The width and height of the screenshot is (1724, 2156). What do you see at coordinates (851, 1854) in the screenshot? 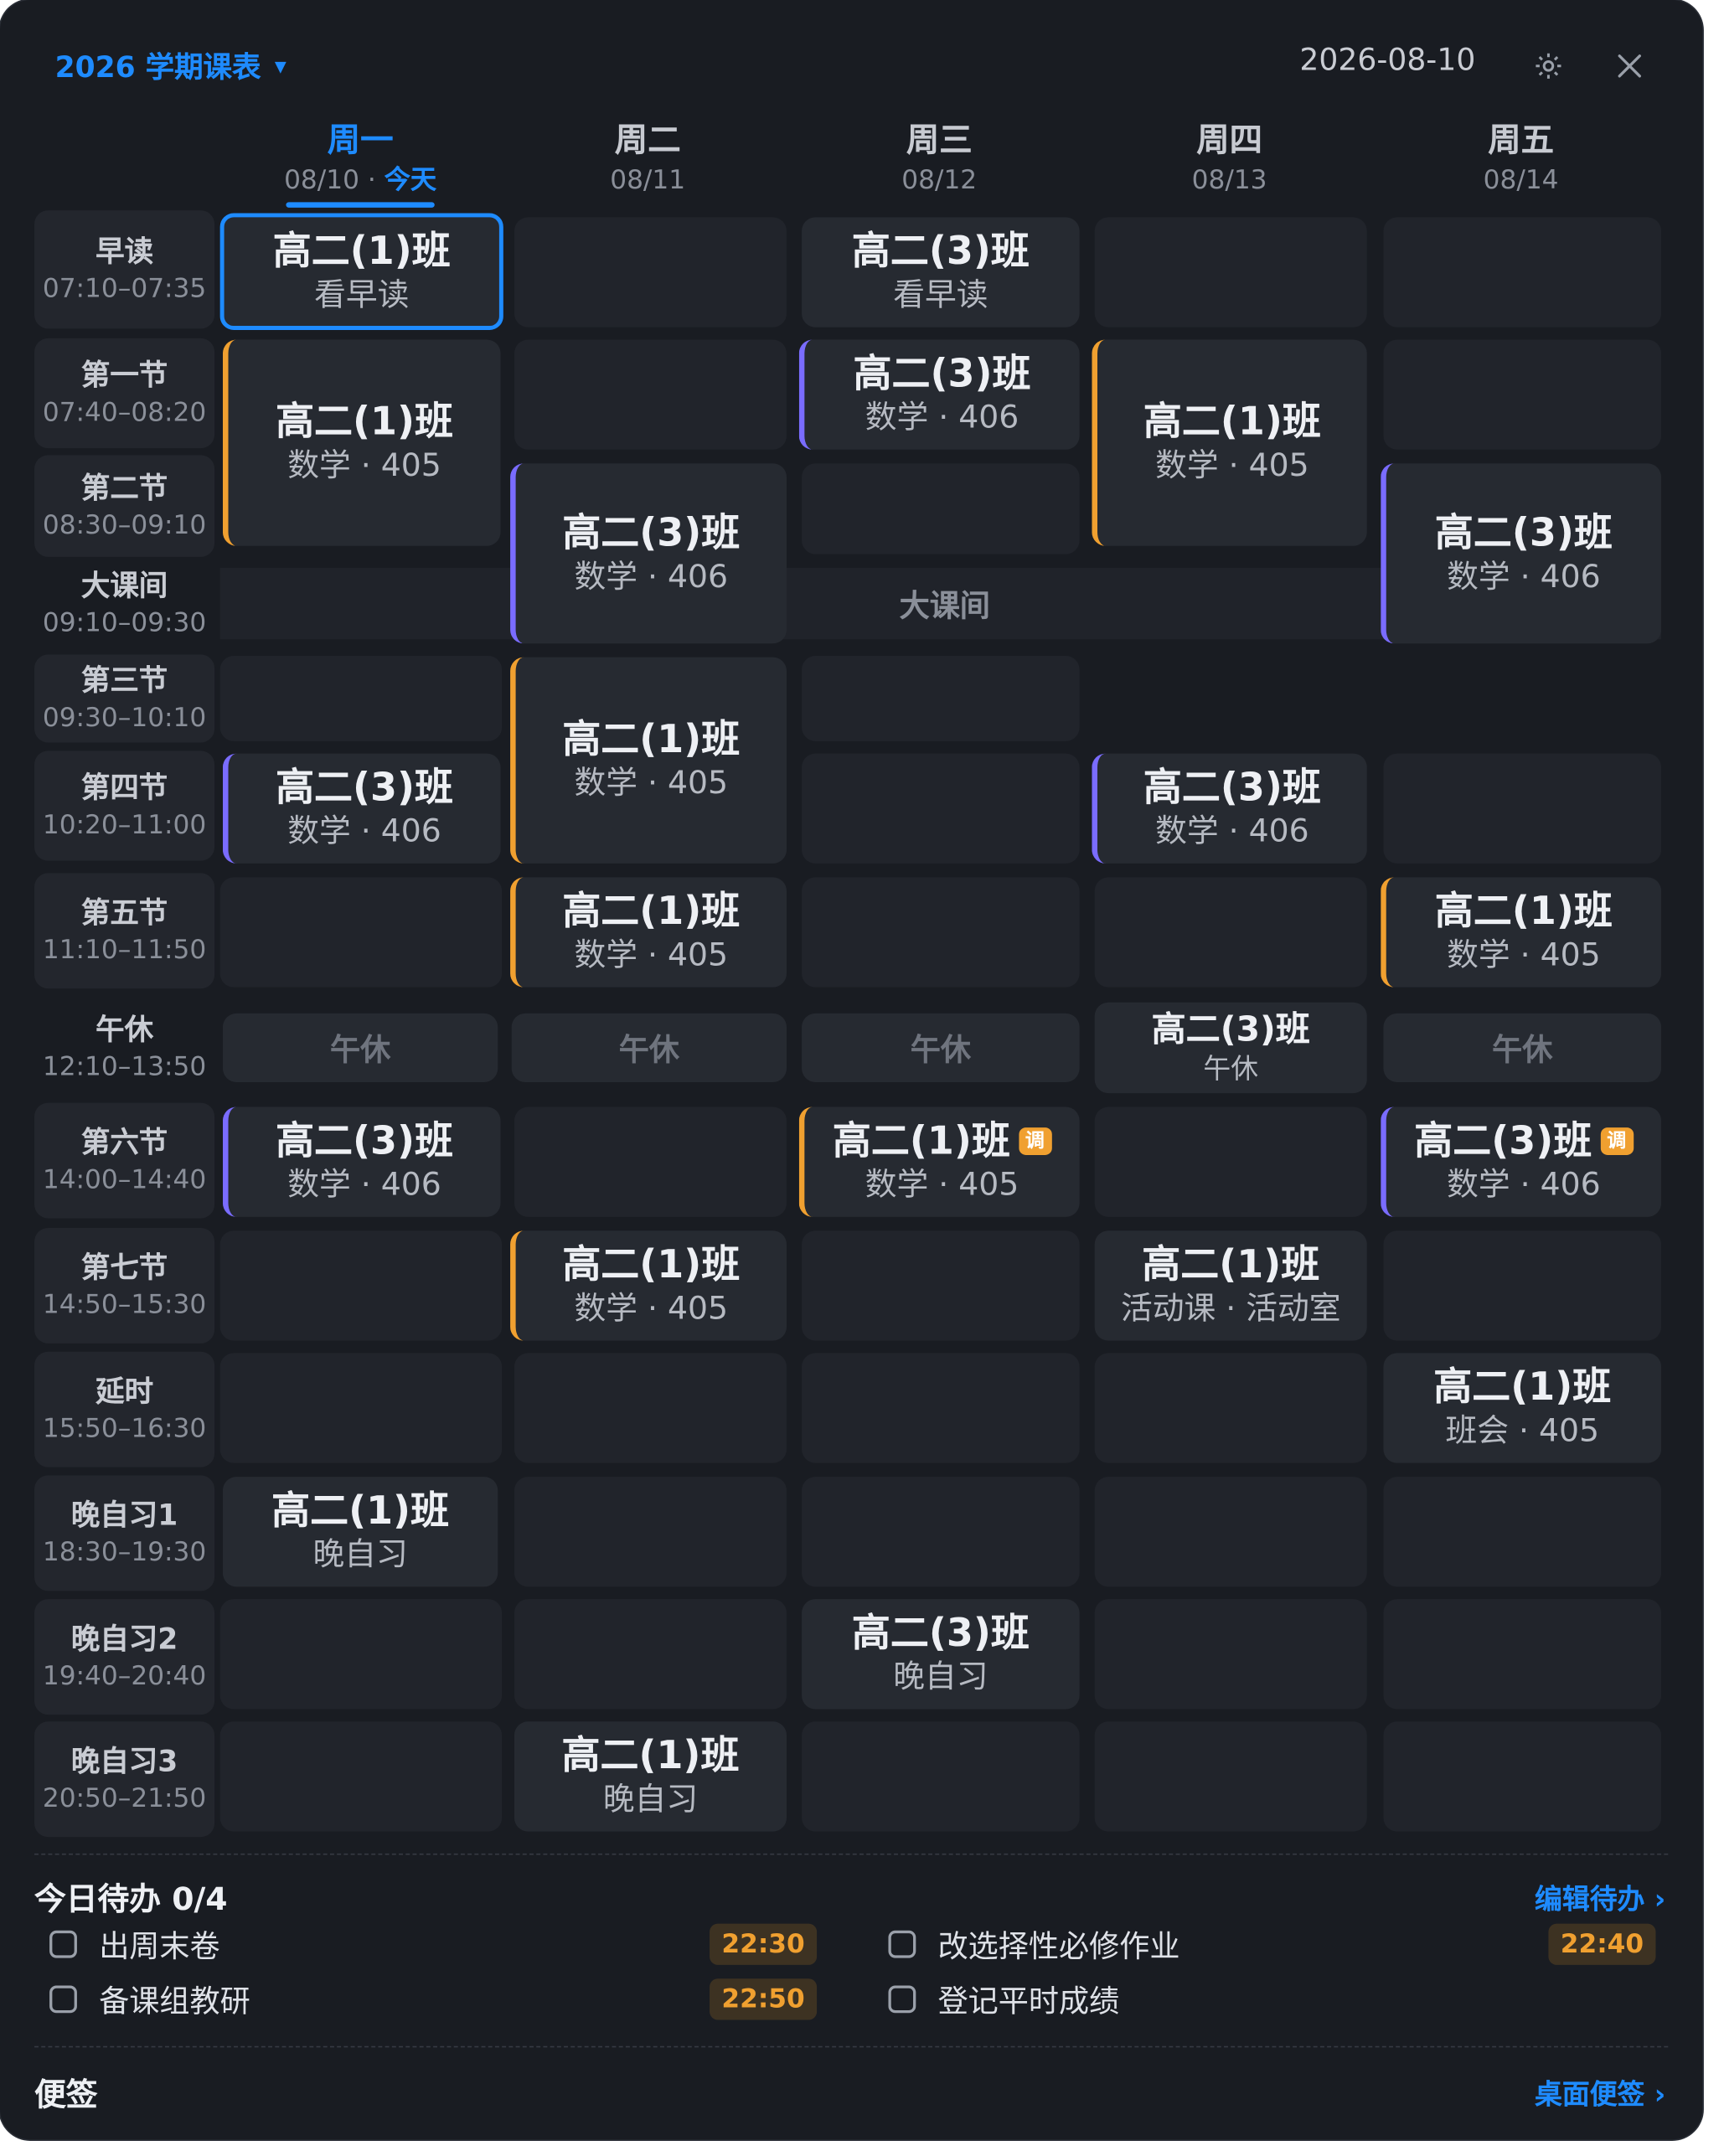
I see `divider` at bounding box center [851, 1854].